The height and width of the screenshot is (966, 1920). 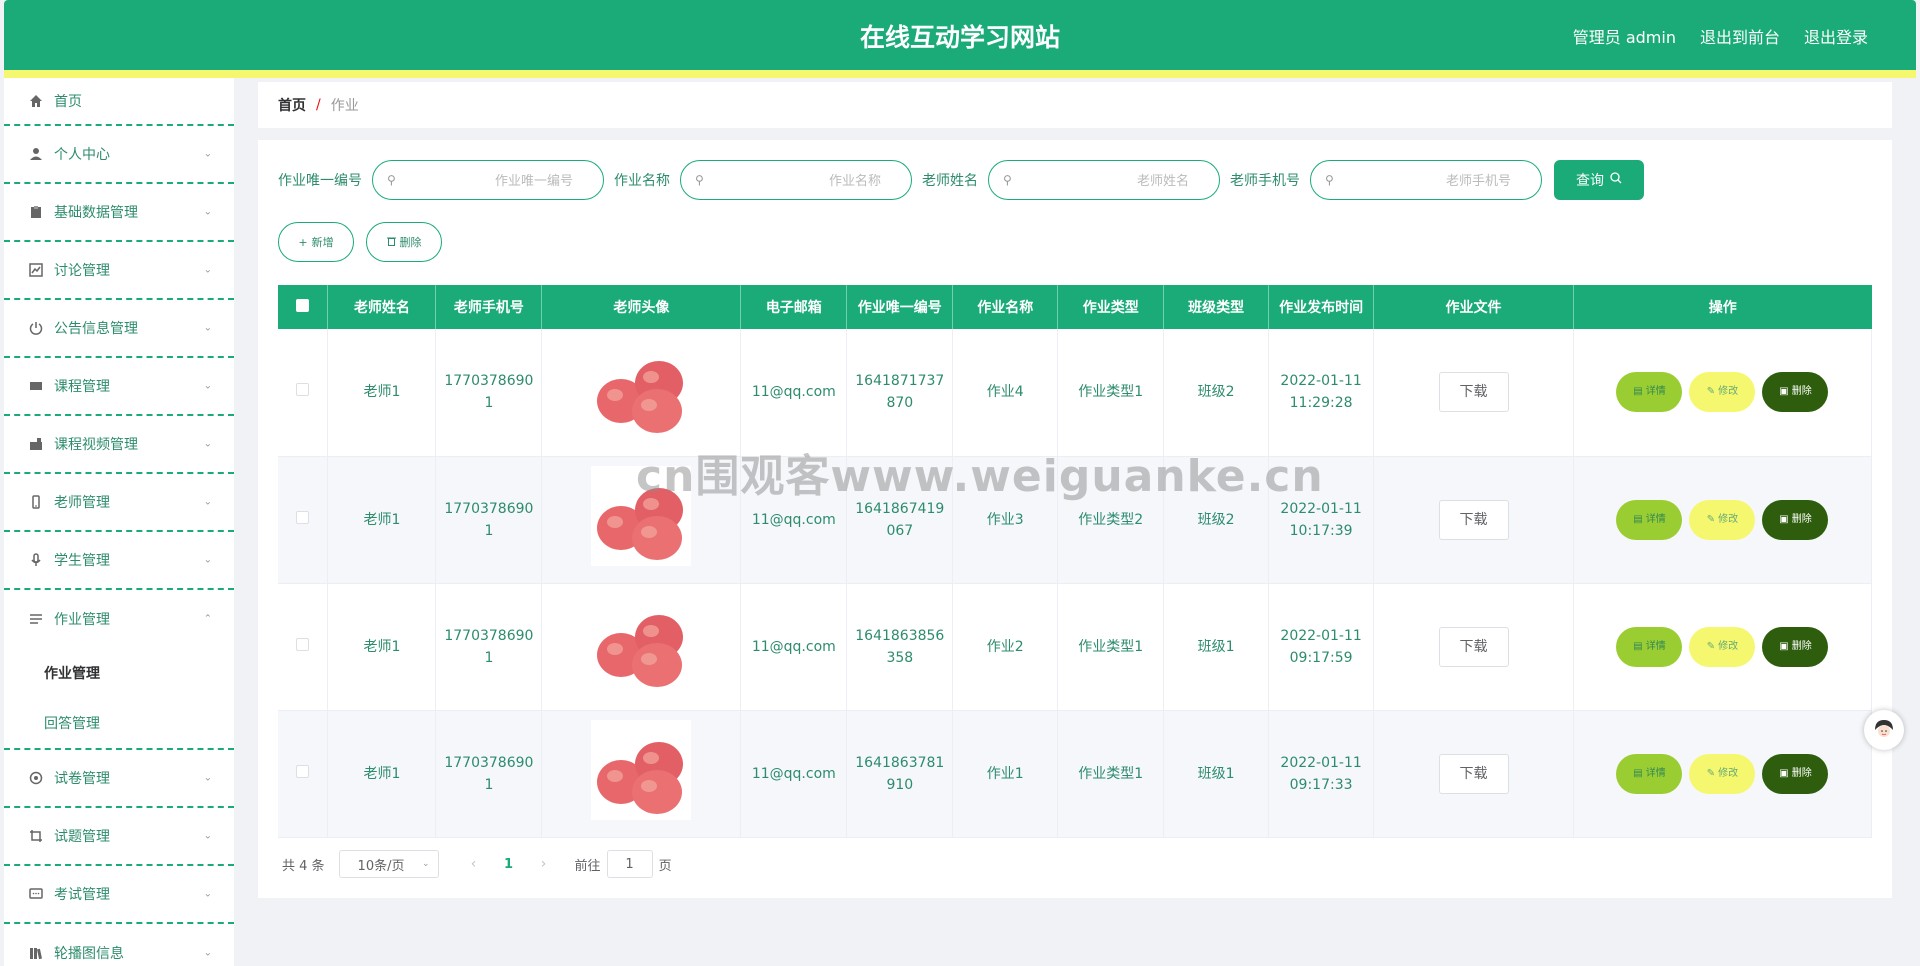 What do you see at coordinates (36, 953) in the screenshot?
I see `book-icon` at bounding box center [36, 953].